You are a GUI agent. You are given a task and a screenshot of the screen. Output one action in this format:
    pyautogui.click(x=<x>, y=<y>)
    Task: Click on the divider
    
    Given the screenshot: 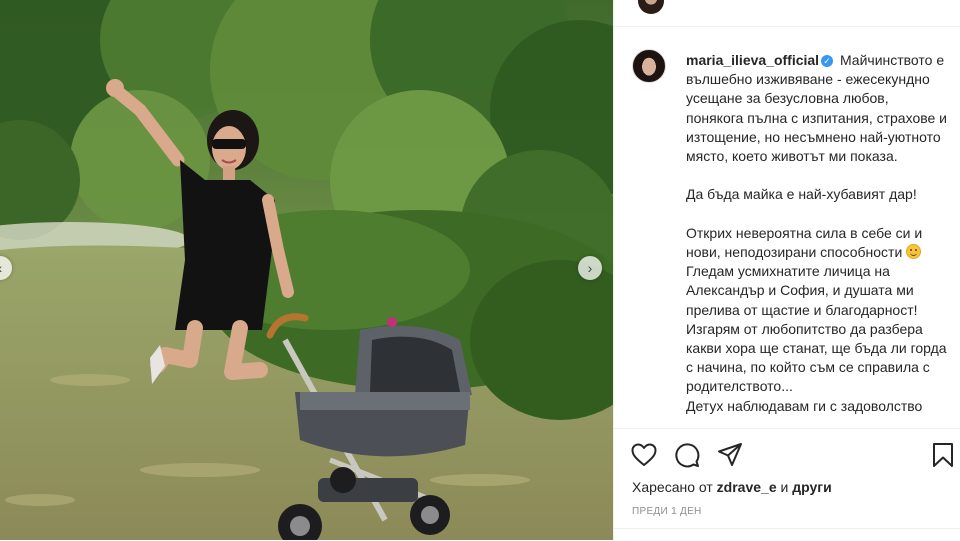 What is the action you would take?
    pyautogui.click(x=787, y=528)
    